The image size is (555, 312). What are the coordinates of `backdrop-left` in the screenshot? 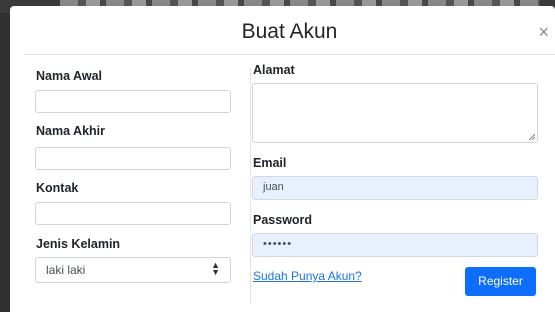 It's located at (5, 162).